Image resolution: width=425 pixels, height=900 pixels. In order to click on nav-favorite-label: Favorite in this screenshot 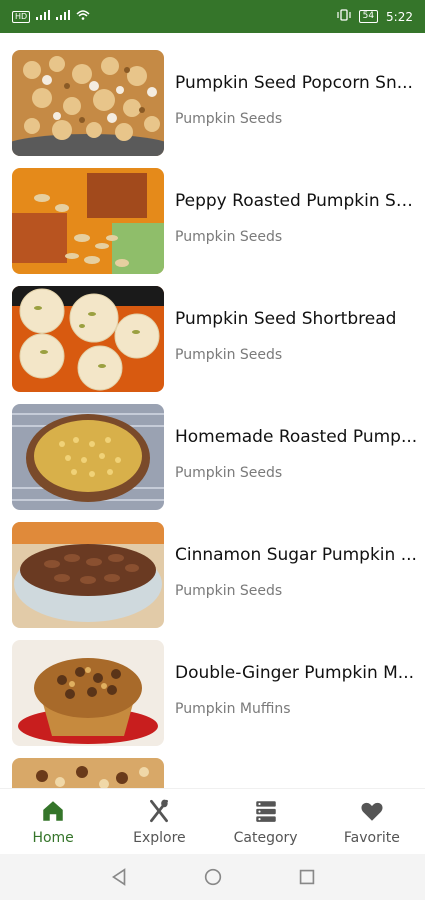, I will do `click(371, 837)`.